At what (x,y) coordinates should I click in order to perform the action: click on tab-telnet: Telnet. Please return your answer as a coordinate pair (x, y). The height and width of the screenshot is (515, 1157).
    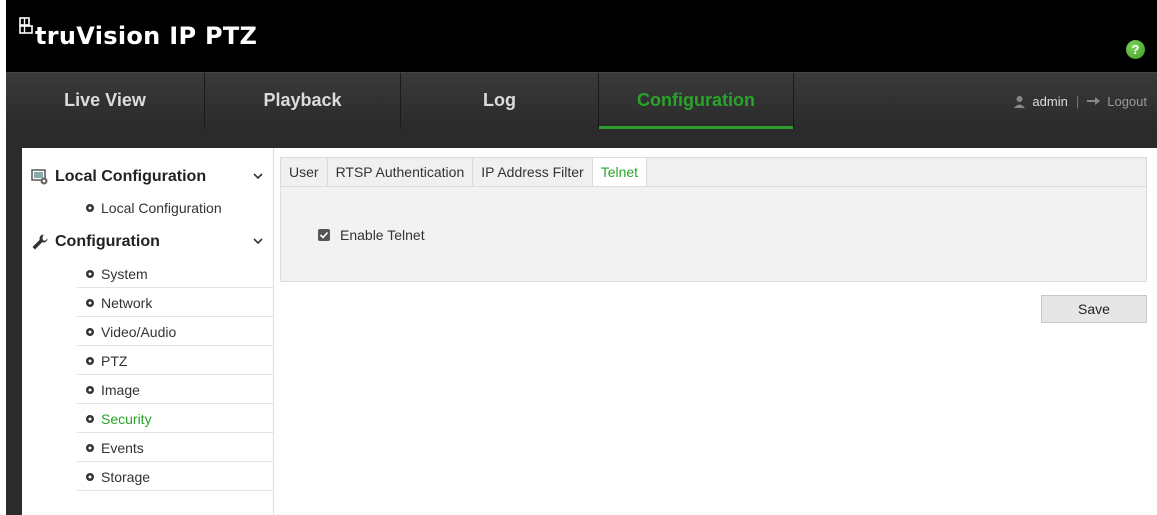
    Looking at the image, I should click on (620, 173).